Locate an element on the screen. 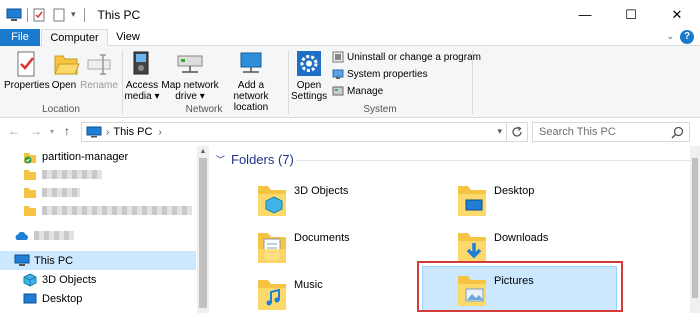 The width and height of the screenshot is (700, 313). properties-button: Properties is located at coordinates (27, 70).